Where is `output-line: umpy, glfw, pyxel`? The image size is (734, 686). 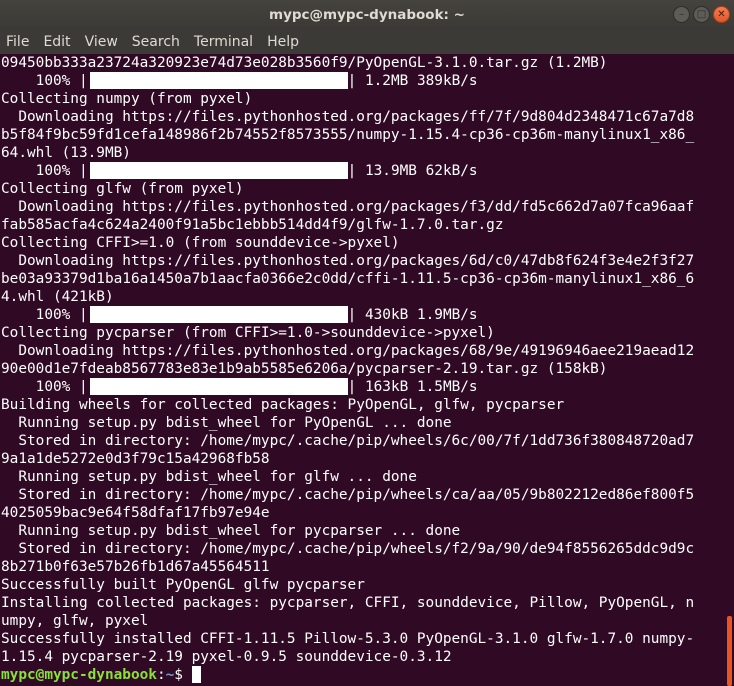
output-line: umpy, glfw, pyxel is located at coordinates (75, 621).